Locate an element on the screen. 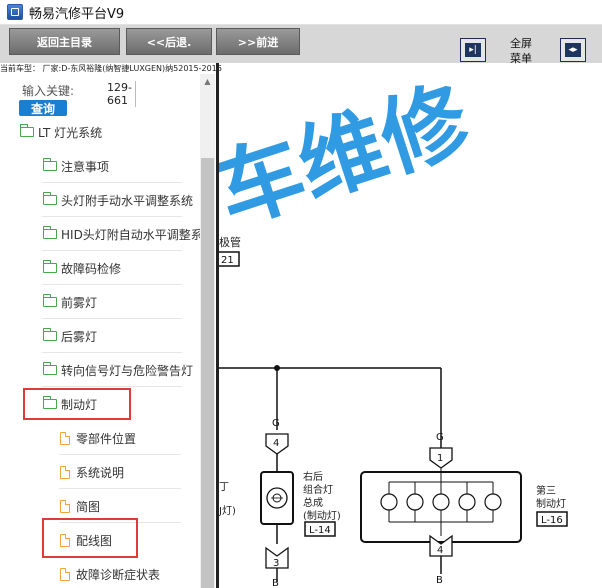 This screenshot has height=588, width=602. third-lamp-label: 第三 is located at coordinates (546, 490).